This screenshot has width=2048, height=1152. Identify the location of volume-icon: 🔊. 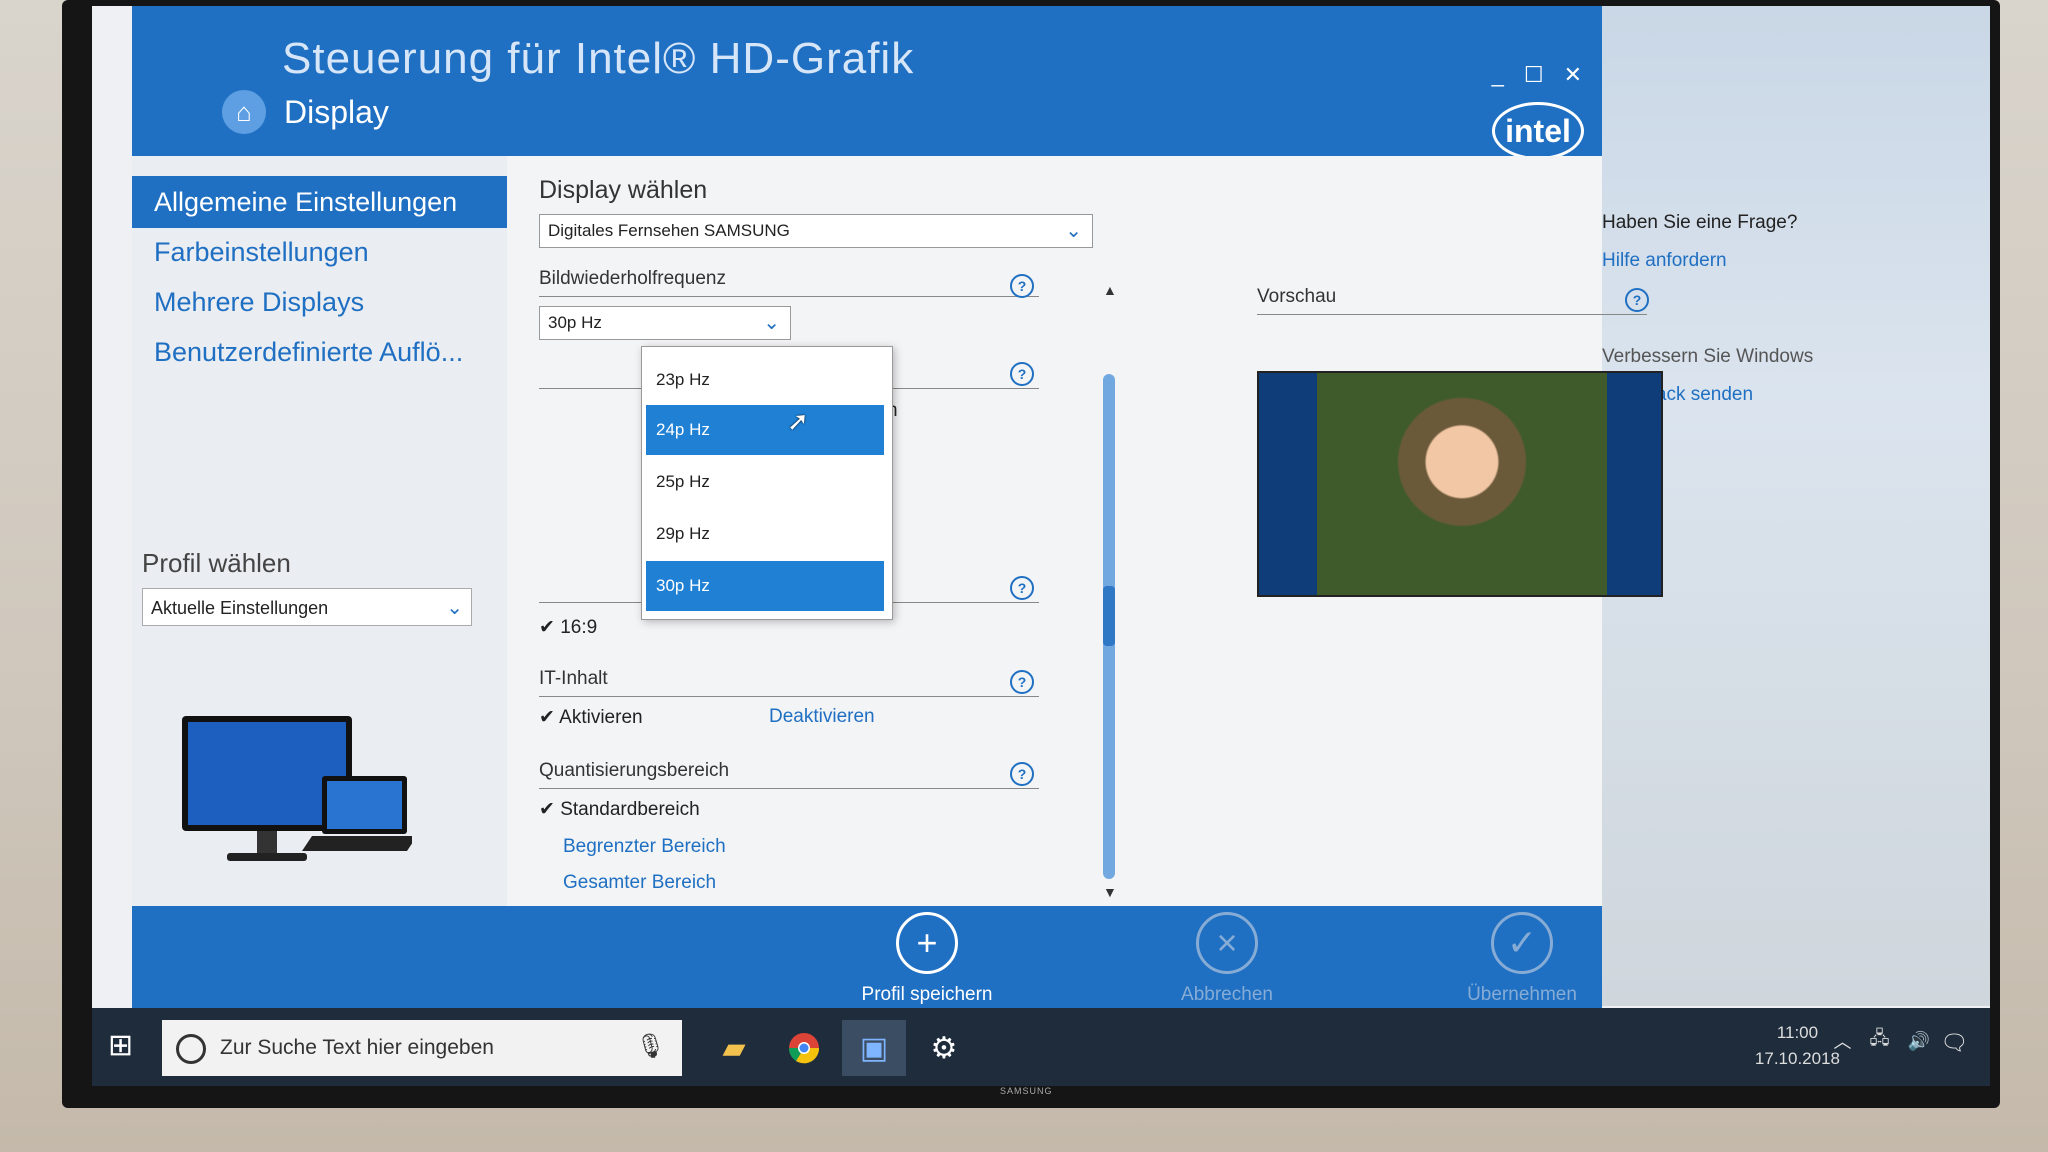
(1919, 1041).